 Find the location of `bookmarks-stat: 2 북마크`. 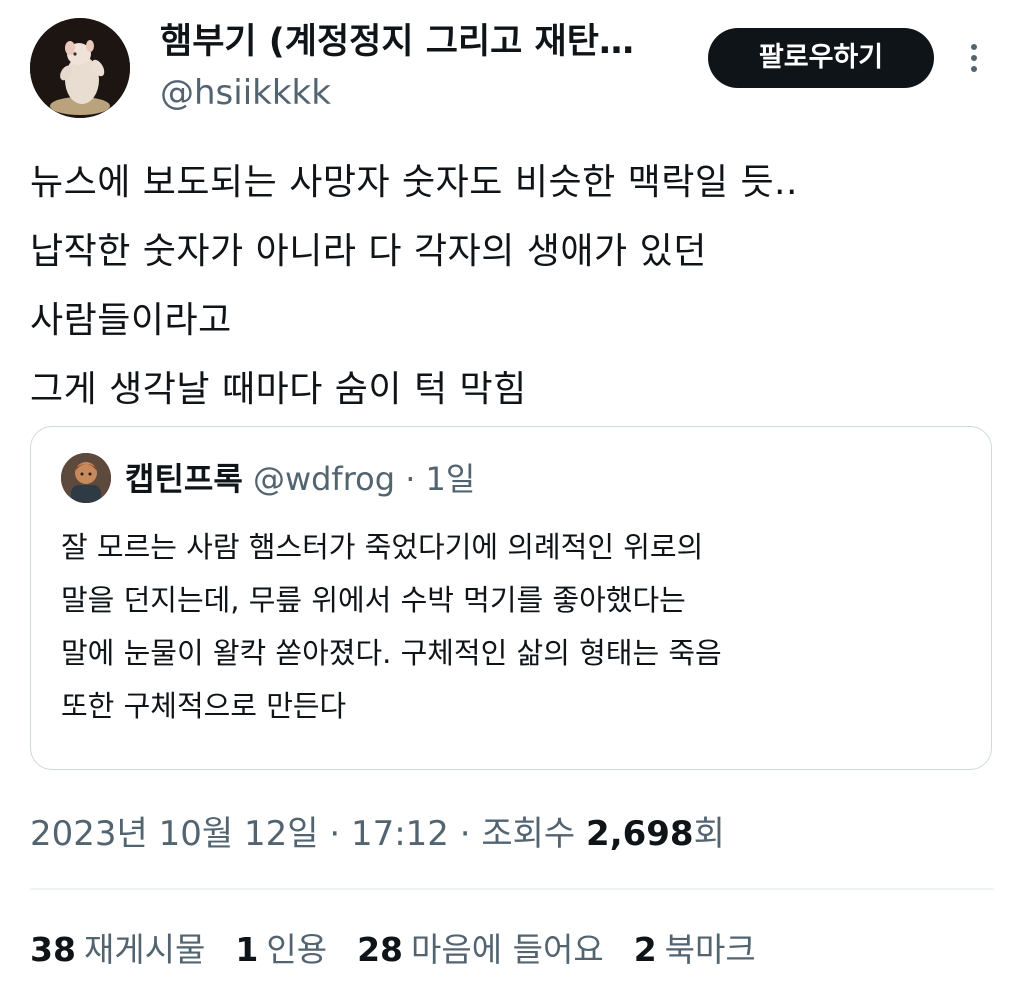

bookmarks-stat: 2 북마크 is located at coordinates (695, 950).